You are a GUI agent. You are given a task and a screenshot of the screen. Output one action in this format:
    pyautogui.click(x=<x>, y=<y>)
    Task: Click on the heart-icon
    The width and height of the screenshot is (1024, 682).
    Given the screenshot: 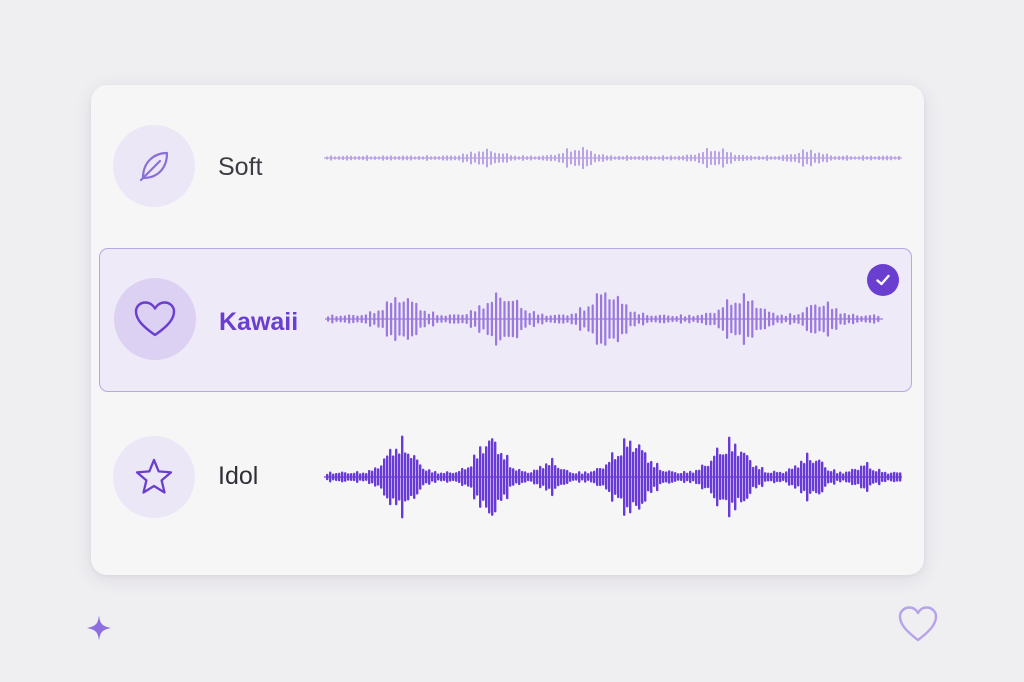 What is the action you would take?
    pyautogui.click(x=155, y=319)
    